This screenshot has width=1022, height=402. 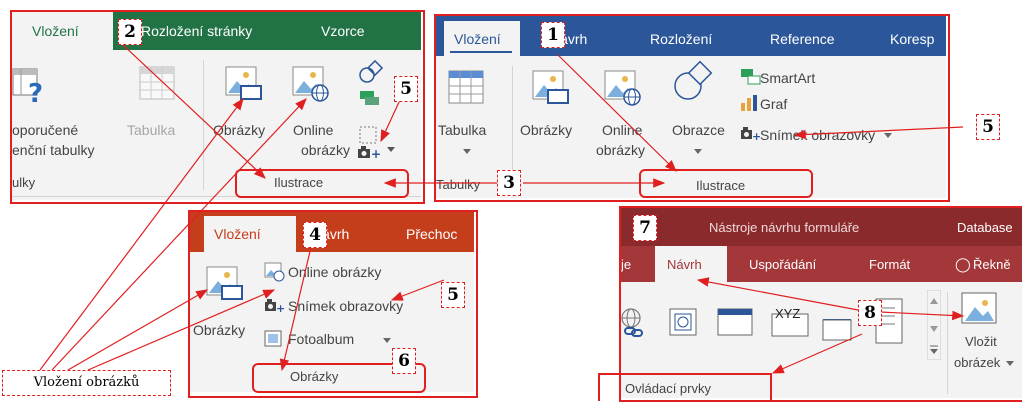 What do you see at coordinates (315, 235) in the screenshot?
I see `marker-4: 4` at bounding box center [315, 235].